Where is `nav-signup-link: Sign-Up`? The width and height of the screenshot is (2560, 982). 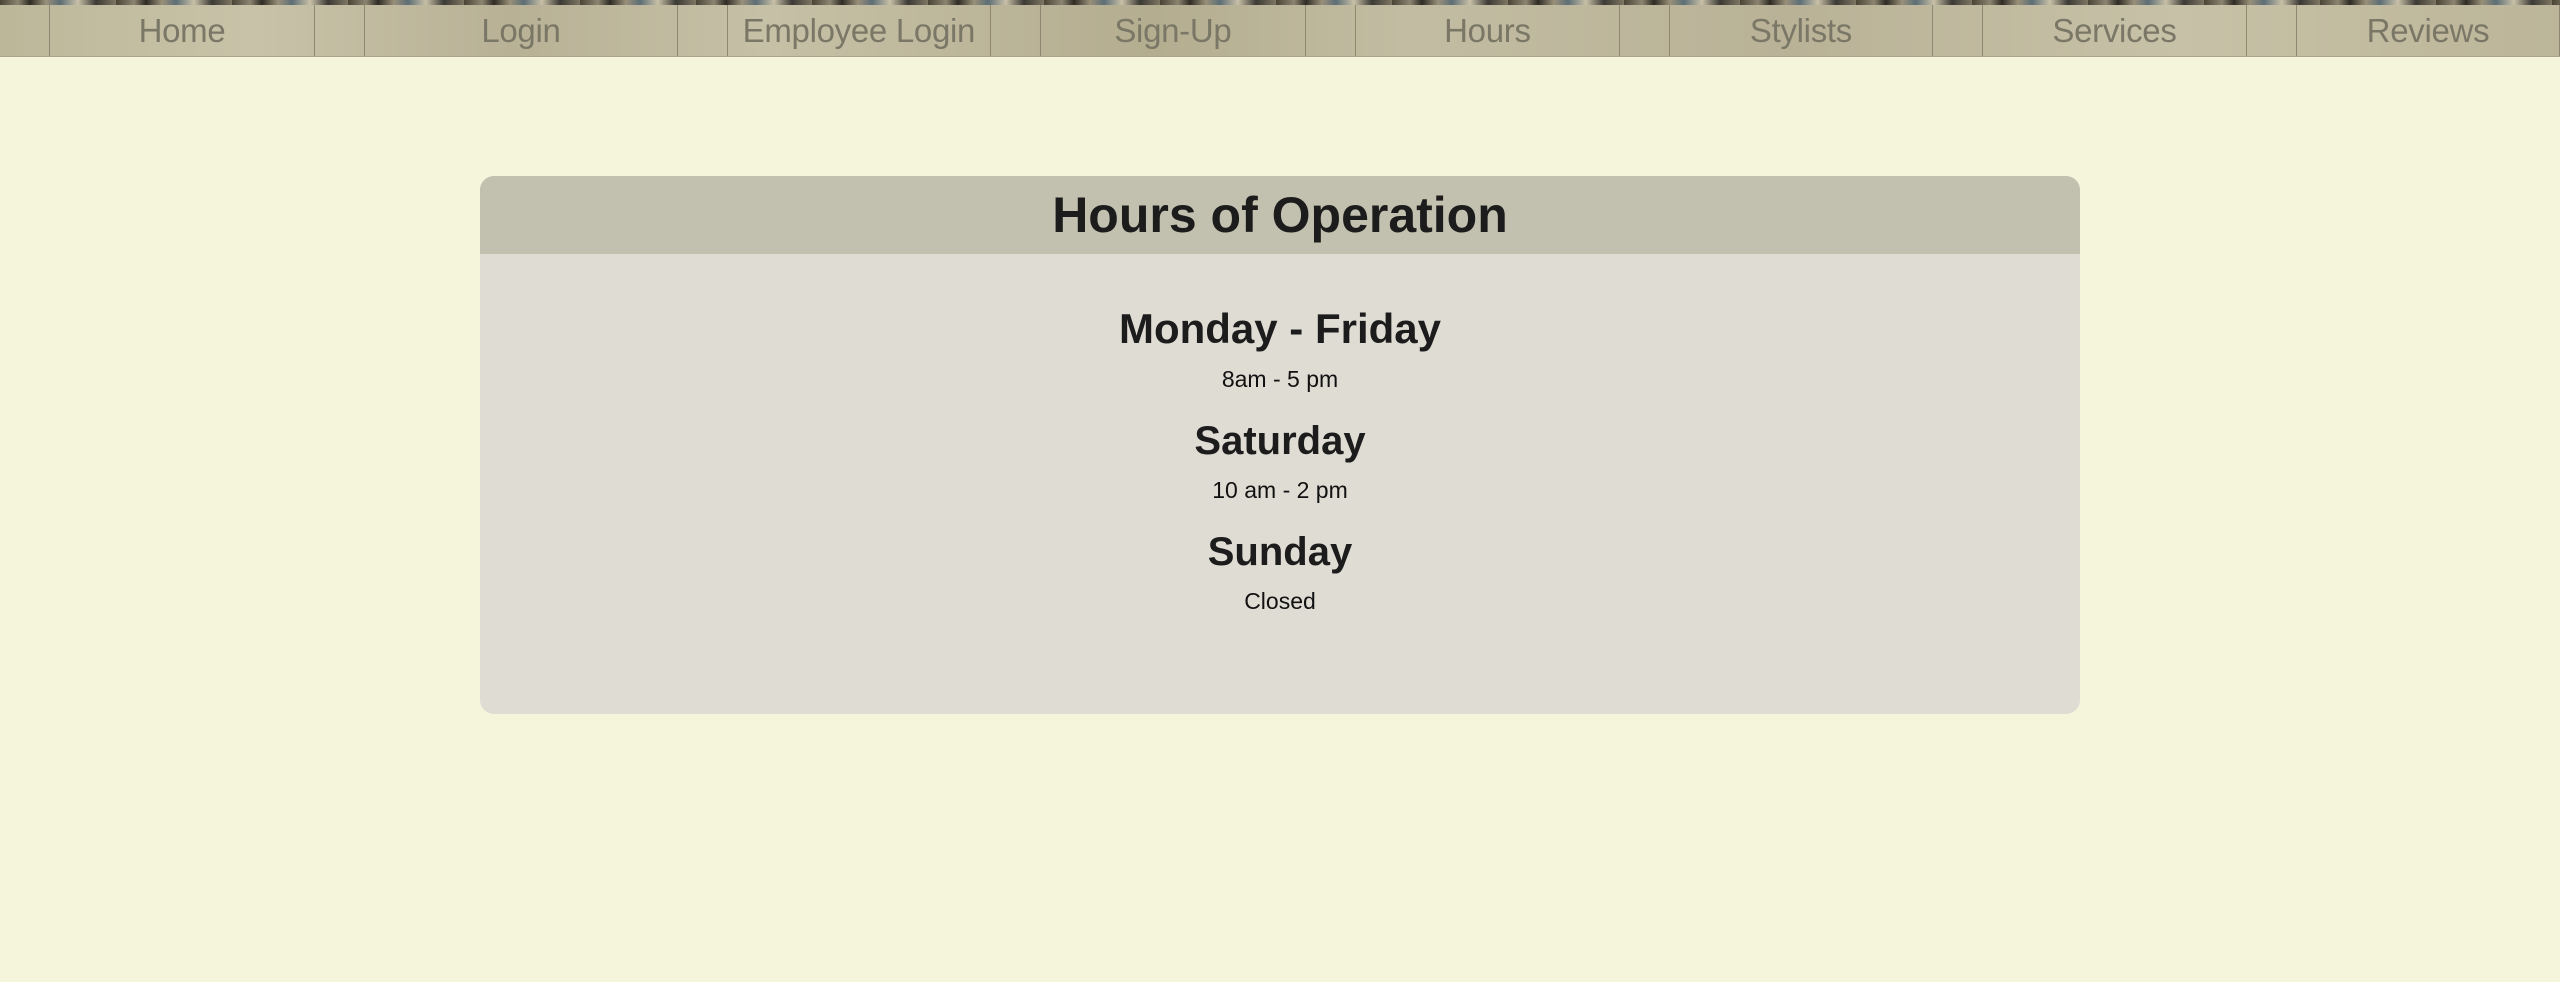
nav-signup-link: Sign-Up is located at coordinates (1172, 30).